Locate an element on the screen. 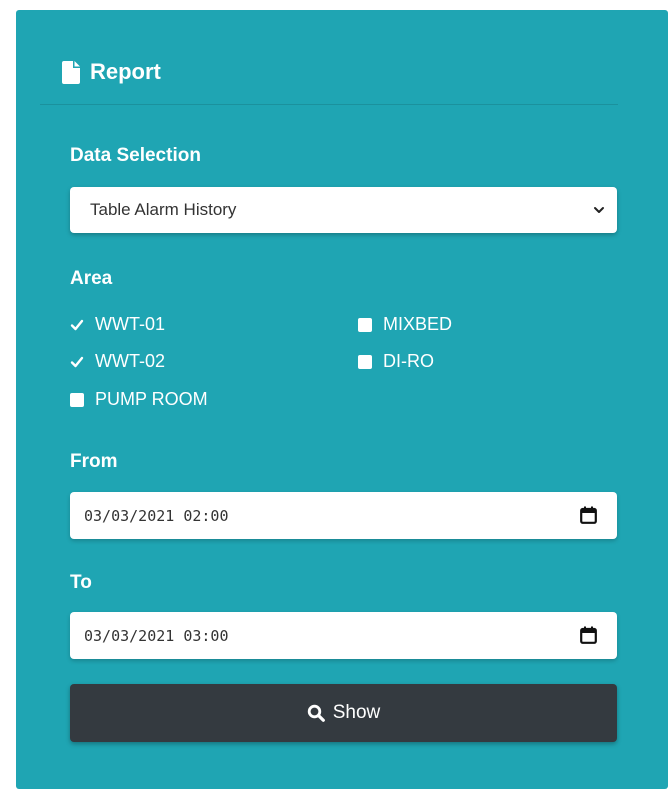 Image resolution: width=668 pixels, height=801 pixels. panel-header: Report is located at coordinates (111, 72).